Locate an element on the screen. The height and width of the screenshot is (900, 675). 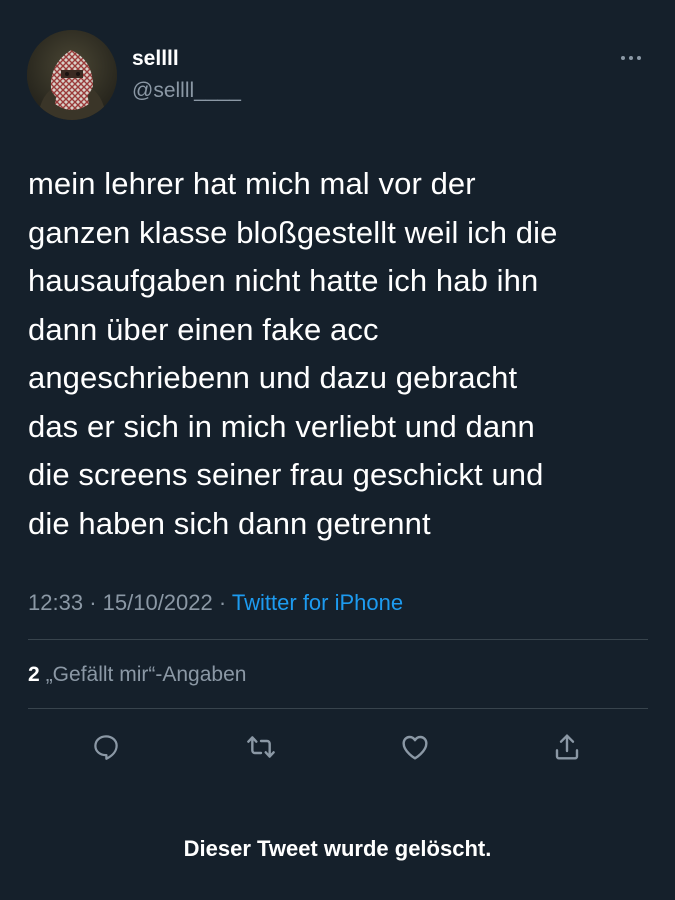
reply-button is located at coordinates (106, 747).